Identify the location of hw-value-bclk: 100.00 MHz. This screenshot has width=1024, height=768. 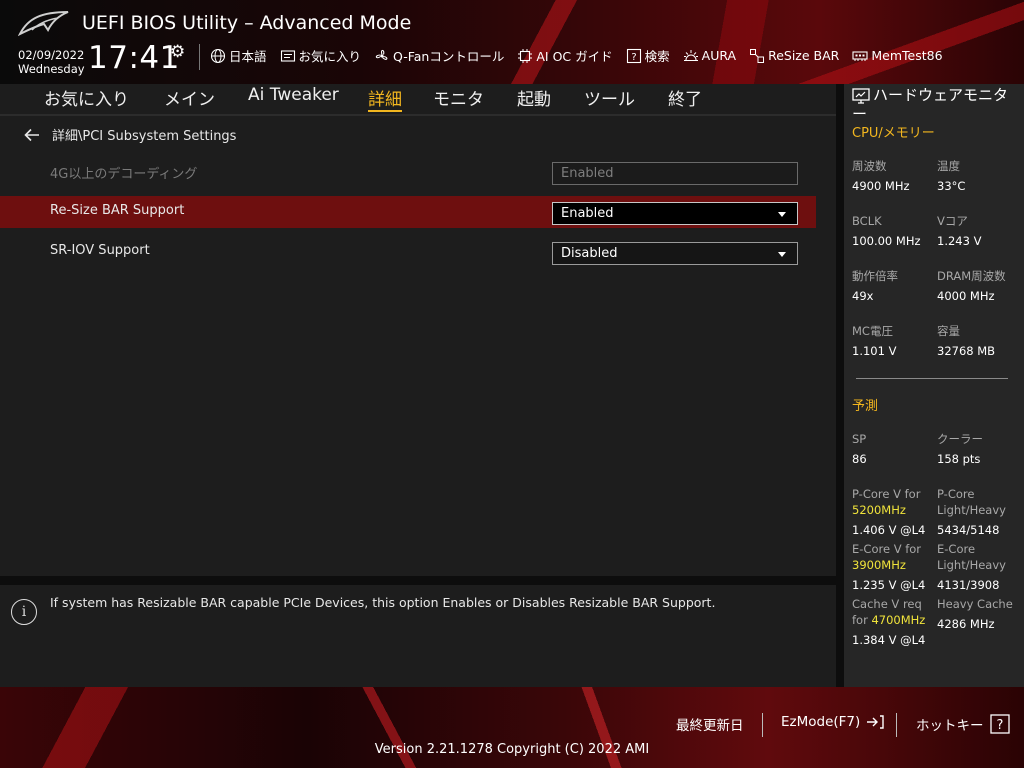
(886, 241).